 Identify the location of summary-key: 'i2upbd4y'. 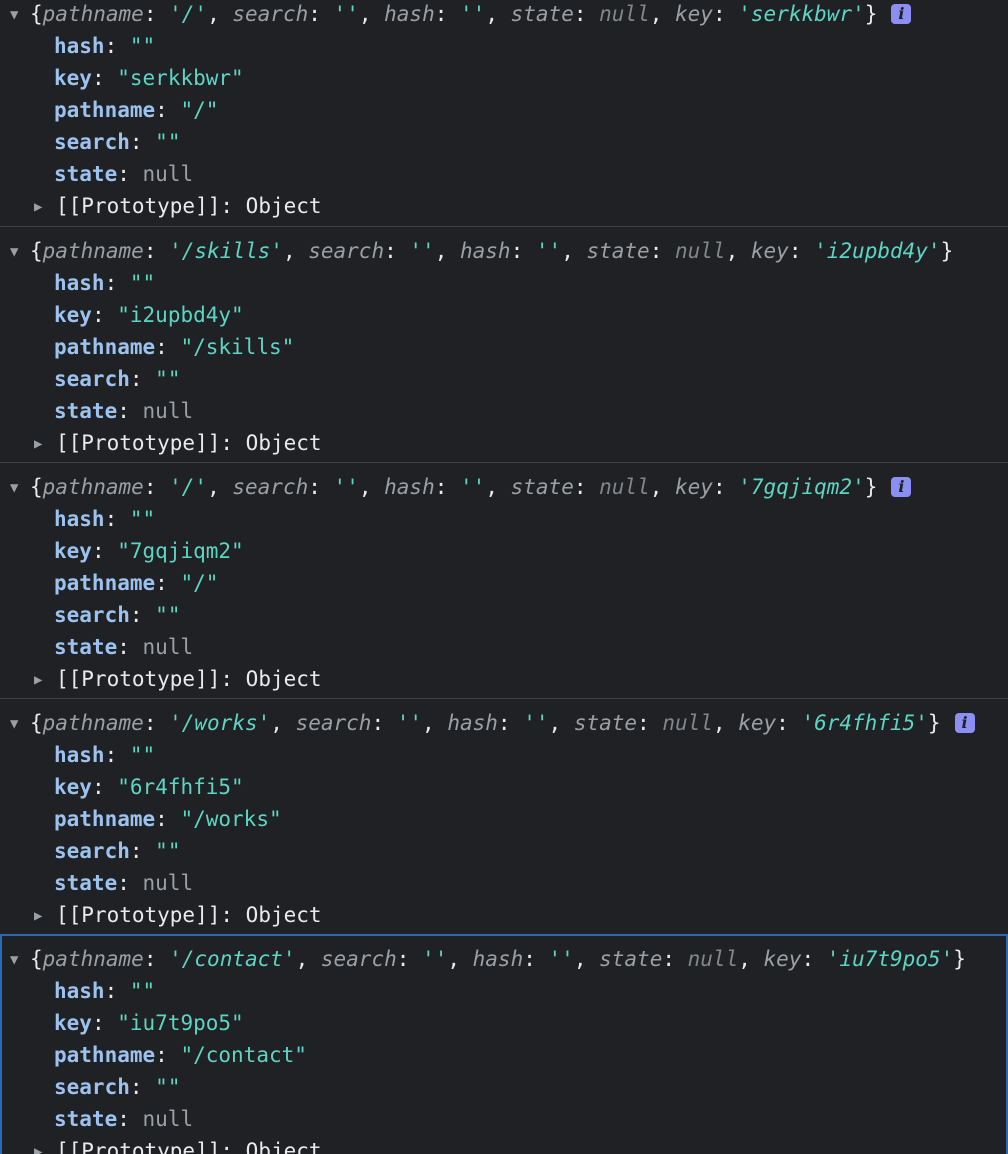
(877, 251).